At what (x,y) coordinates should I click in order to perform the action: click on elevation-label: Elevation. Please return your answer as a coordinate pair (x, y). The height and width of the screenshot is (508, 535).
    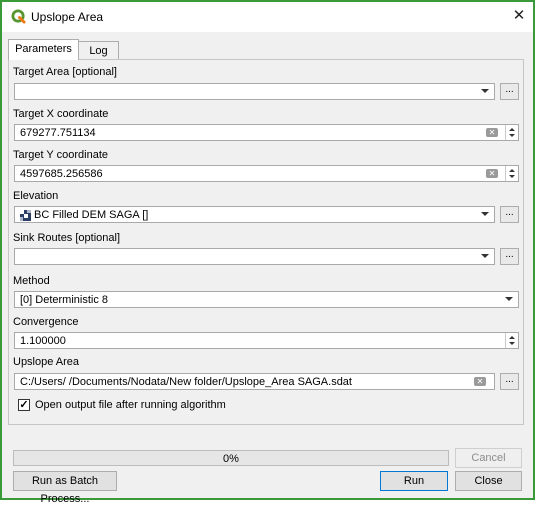
    Looking at the image, I should click on (36, 196).